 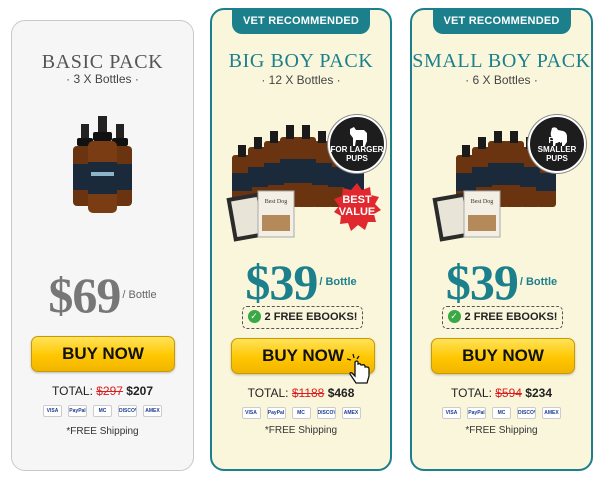 What do you see at coordinates (508, 393) in the screenshot?
I see `original-total: $594` at bounding box center [508, 393].